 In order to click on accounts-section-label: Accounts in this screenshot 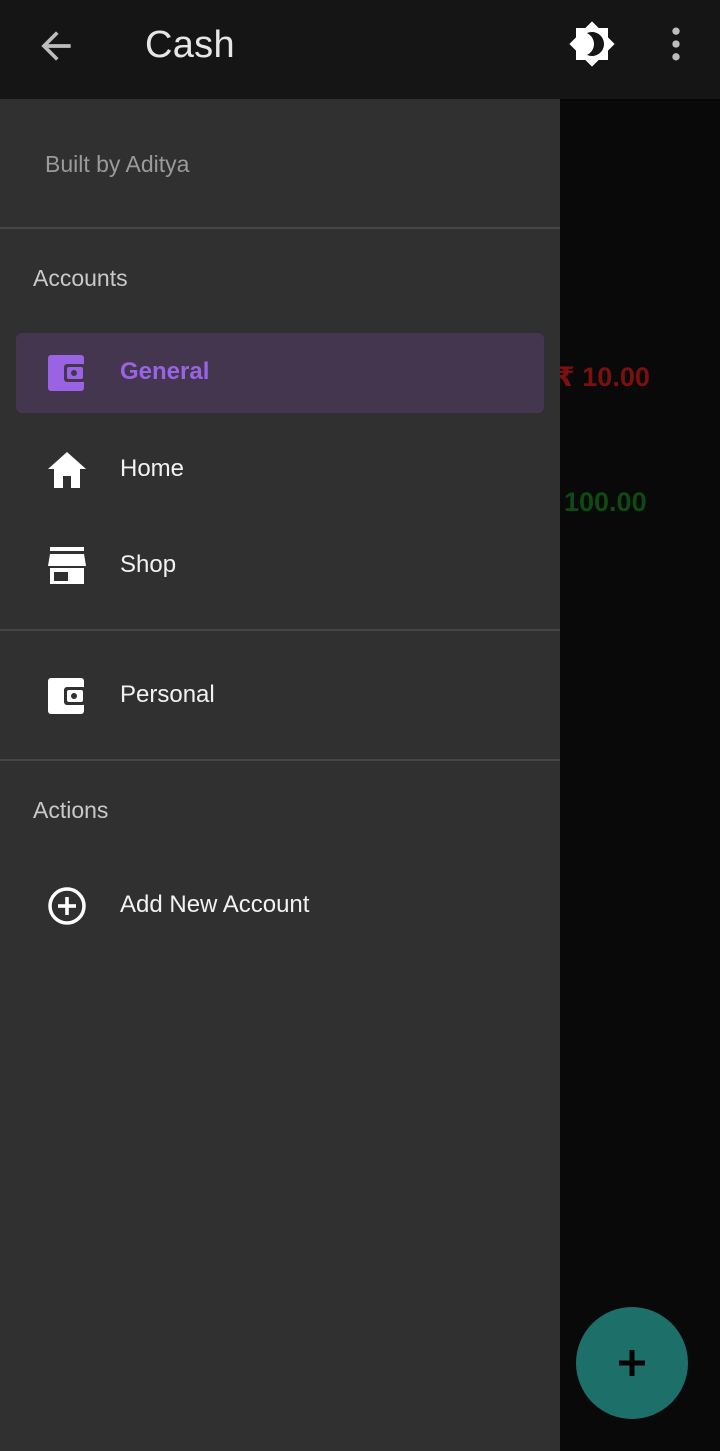, I will do `click(80, 278)`.